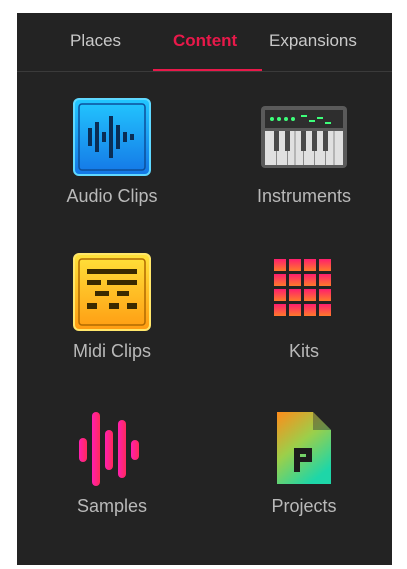 Image resolution: width=407 pixels, height=569 pixels. Describe the element at coordinates (95, 41) in the screenshot. I see `tab-places: Places` at that location.